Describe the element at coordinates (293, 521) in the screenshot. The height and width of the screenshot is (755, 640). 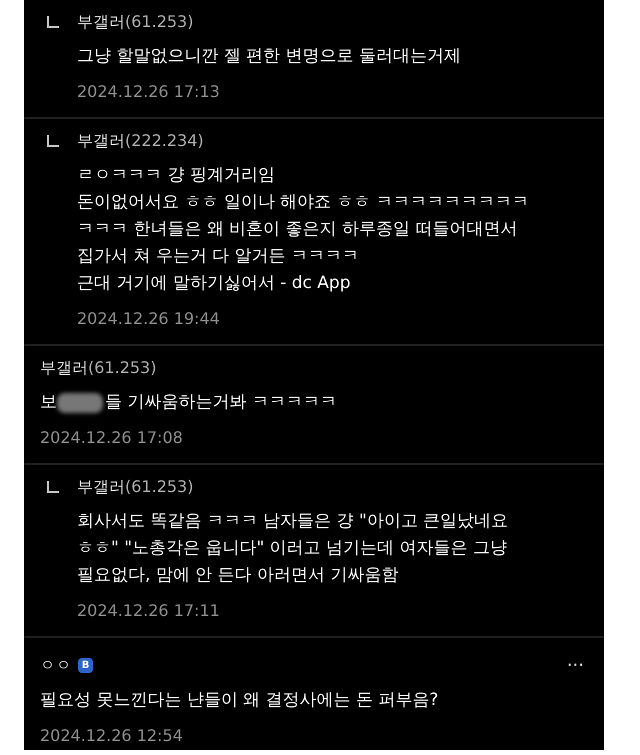
I see `comment-text: 회사서도 똑같음 ㅋㅋㅋ 남자들은 걍 "아이고 큰일났네요` at that location.